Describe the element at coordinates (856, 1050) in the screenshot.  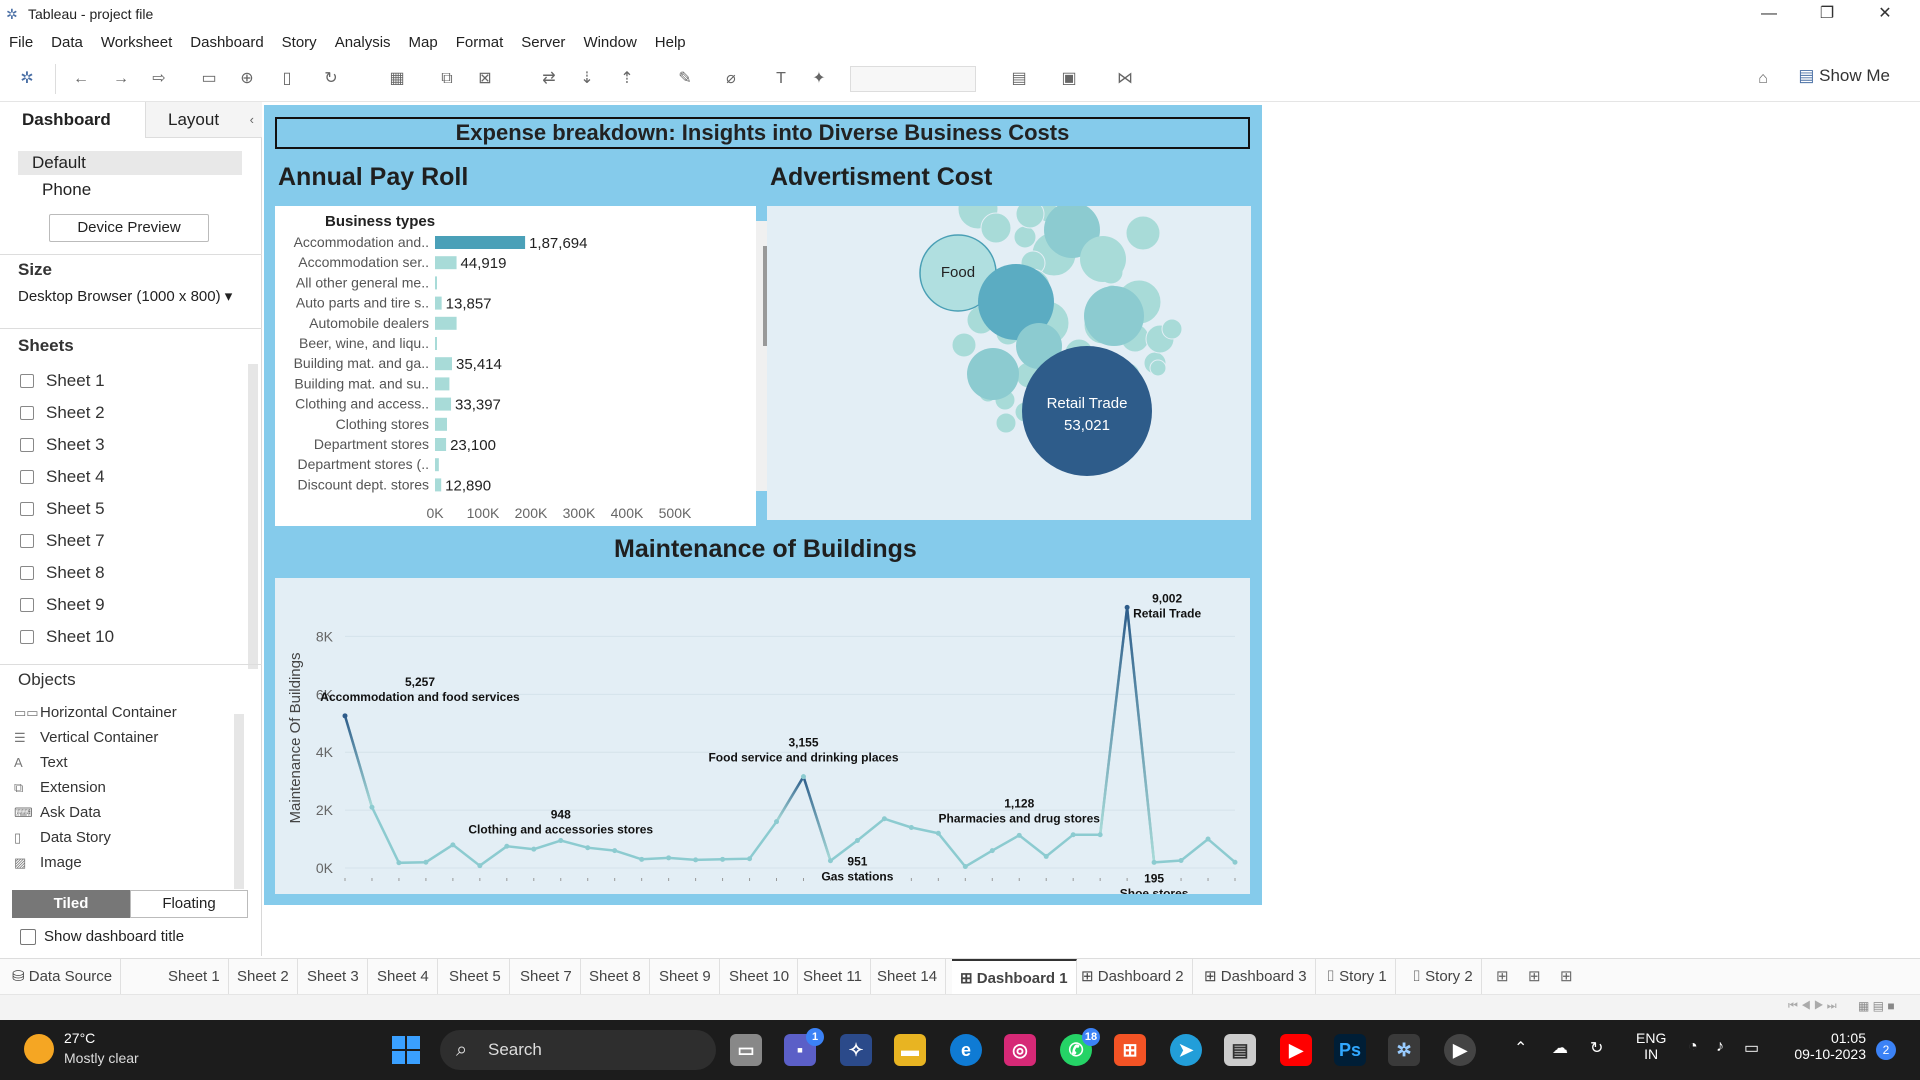
I see `app-icon: ✧` at that location.